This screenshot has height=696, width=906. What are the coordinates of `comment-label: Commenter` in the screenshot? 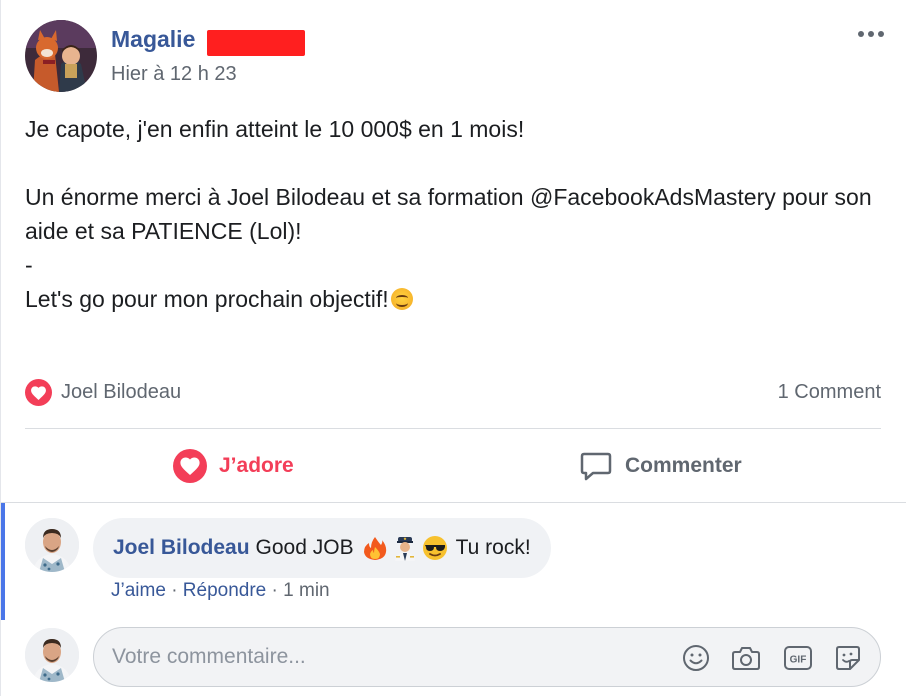 It's located at (683, 465).